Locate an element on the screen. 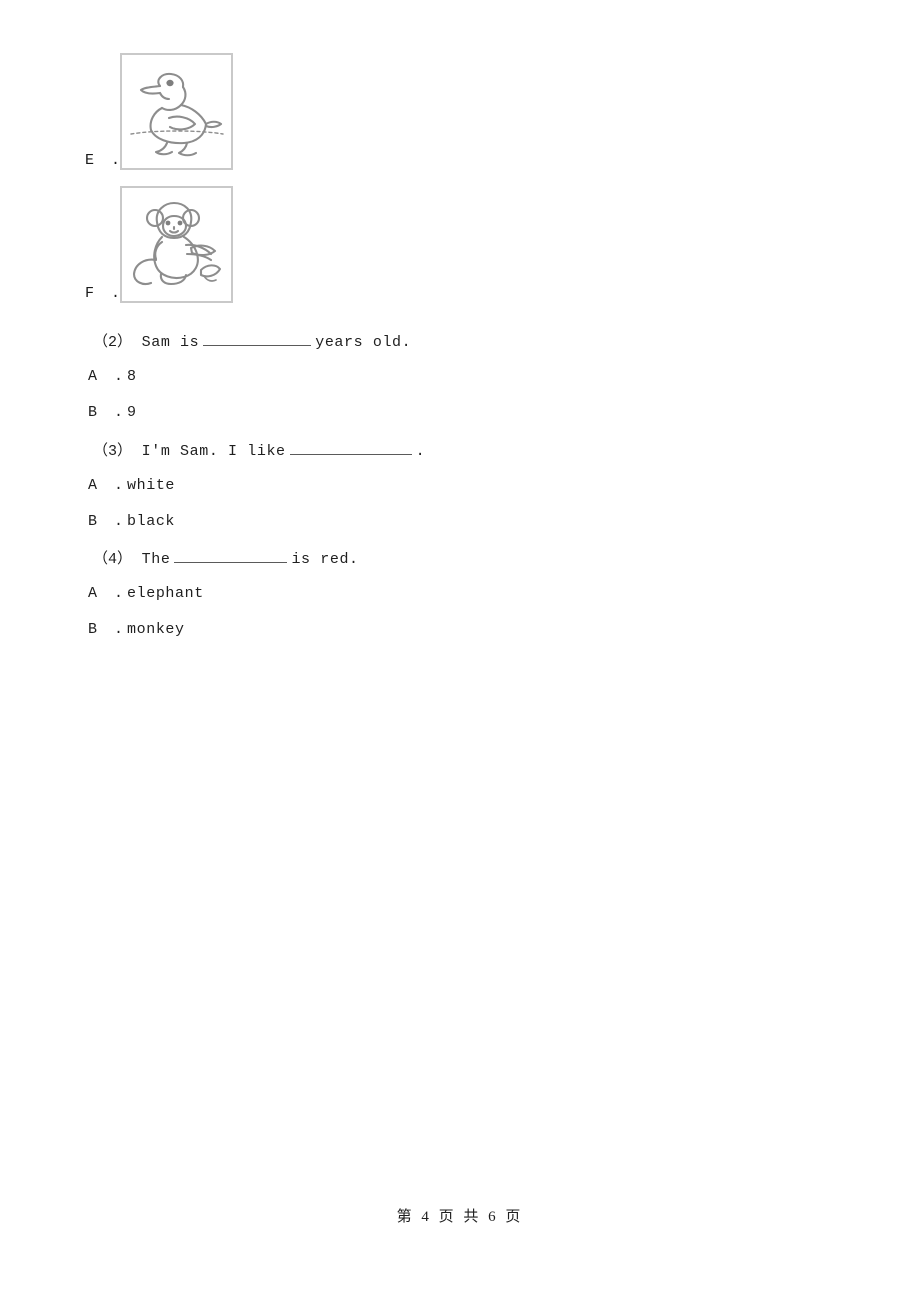  question-4-option-b-text: monkey is located at coordinates (156, 629).